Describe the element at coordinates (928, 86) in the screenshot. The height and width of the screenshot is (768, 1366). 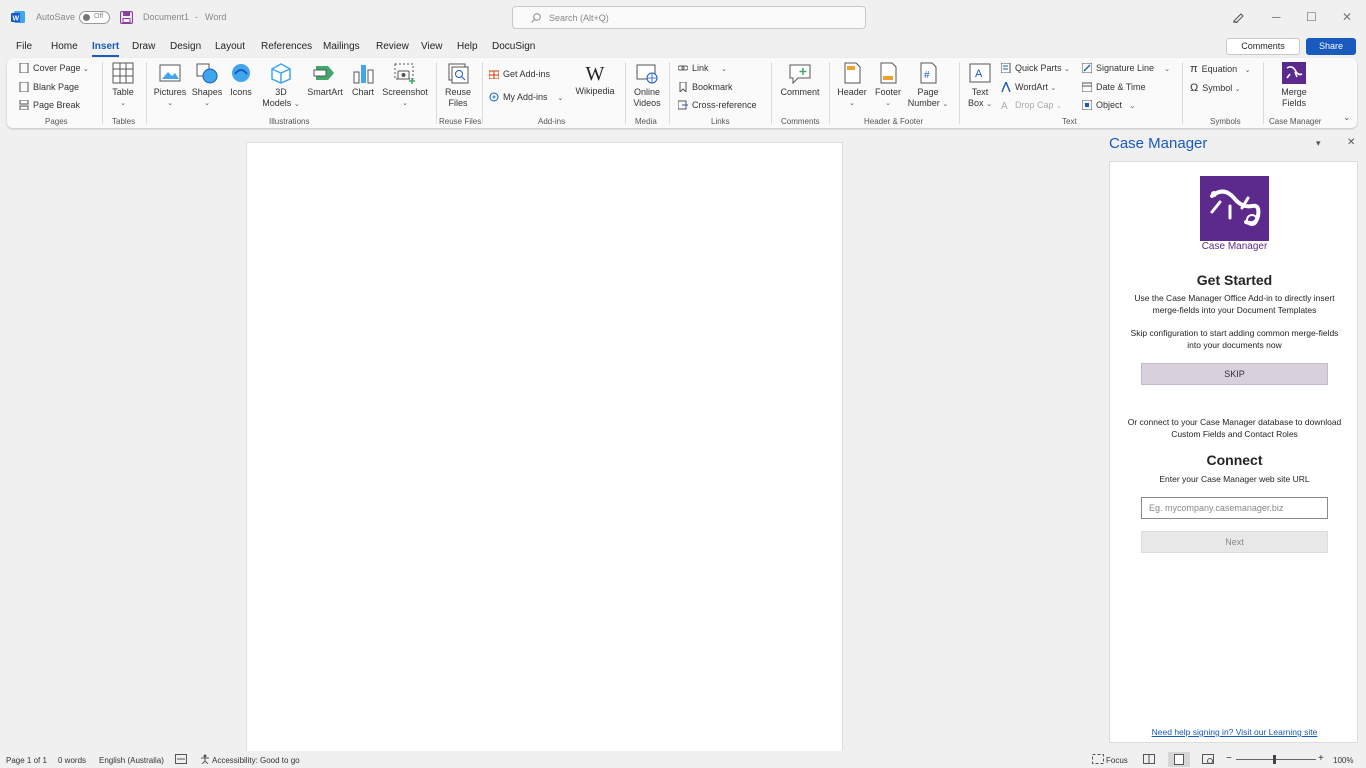
I see `page-number-button: # Page Number ⌄` at that location.